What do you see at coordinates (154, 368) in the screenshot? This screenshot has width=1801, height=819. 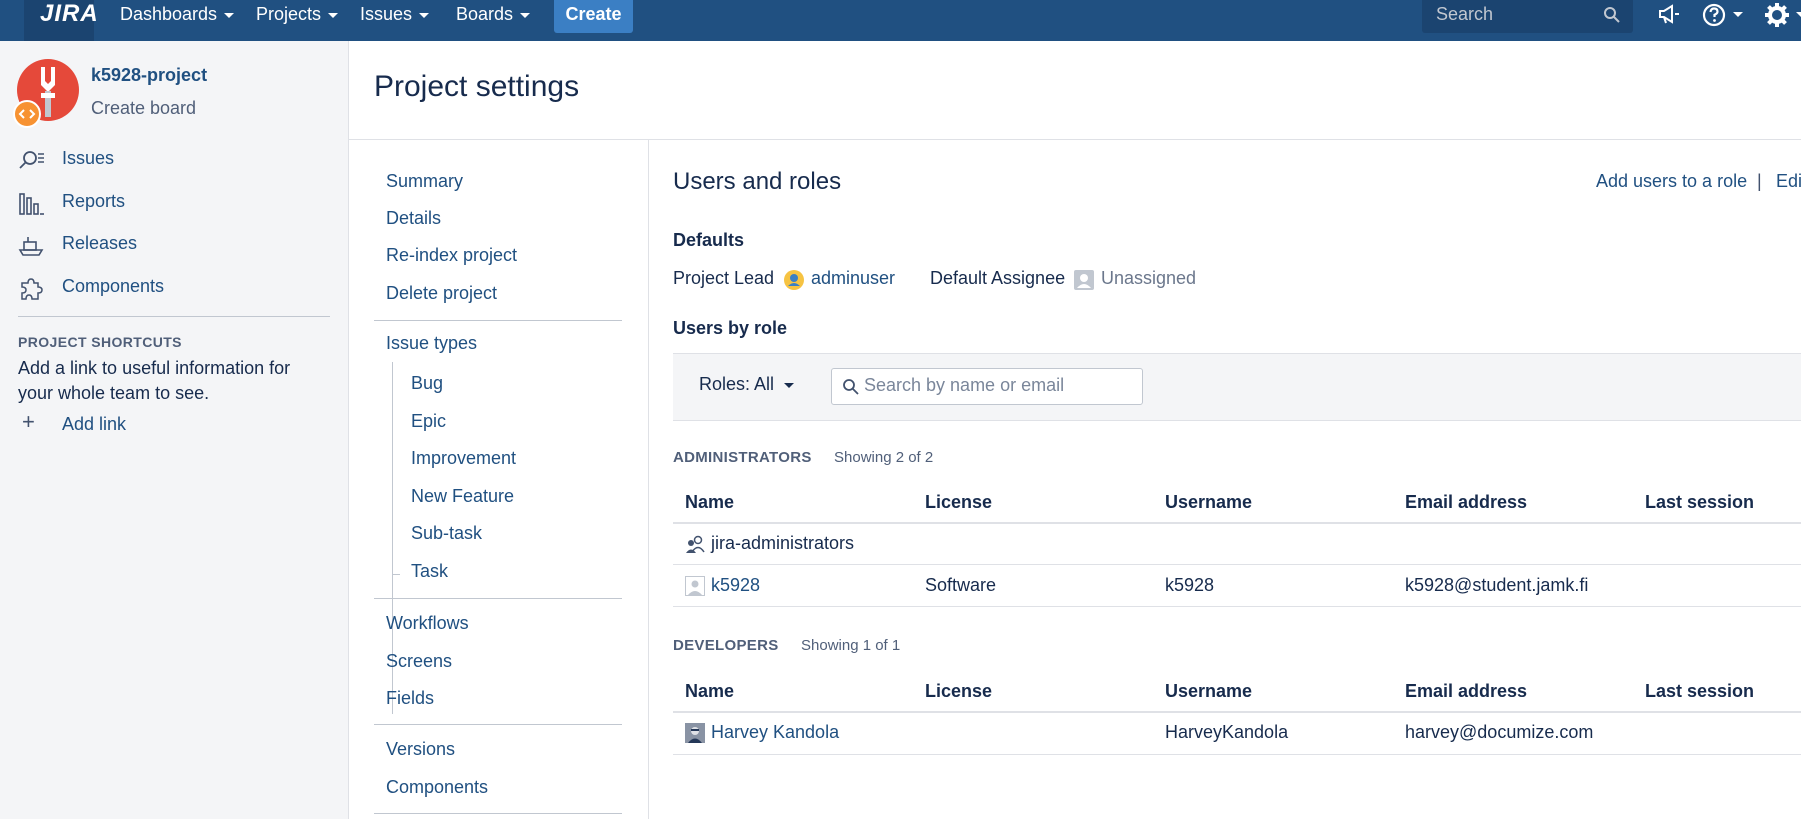 I see `project-shortcuts-text-line1: Add a link to useful information for` at bounding box center [154, 368].